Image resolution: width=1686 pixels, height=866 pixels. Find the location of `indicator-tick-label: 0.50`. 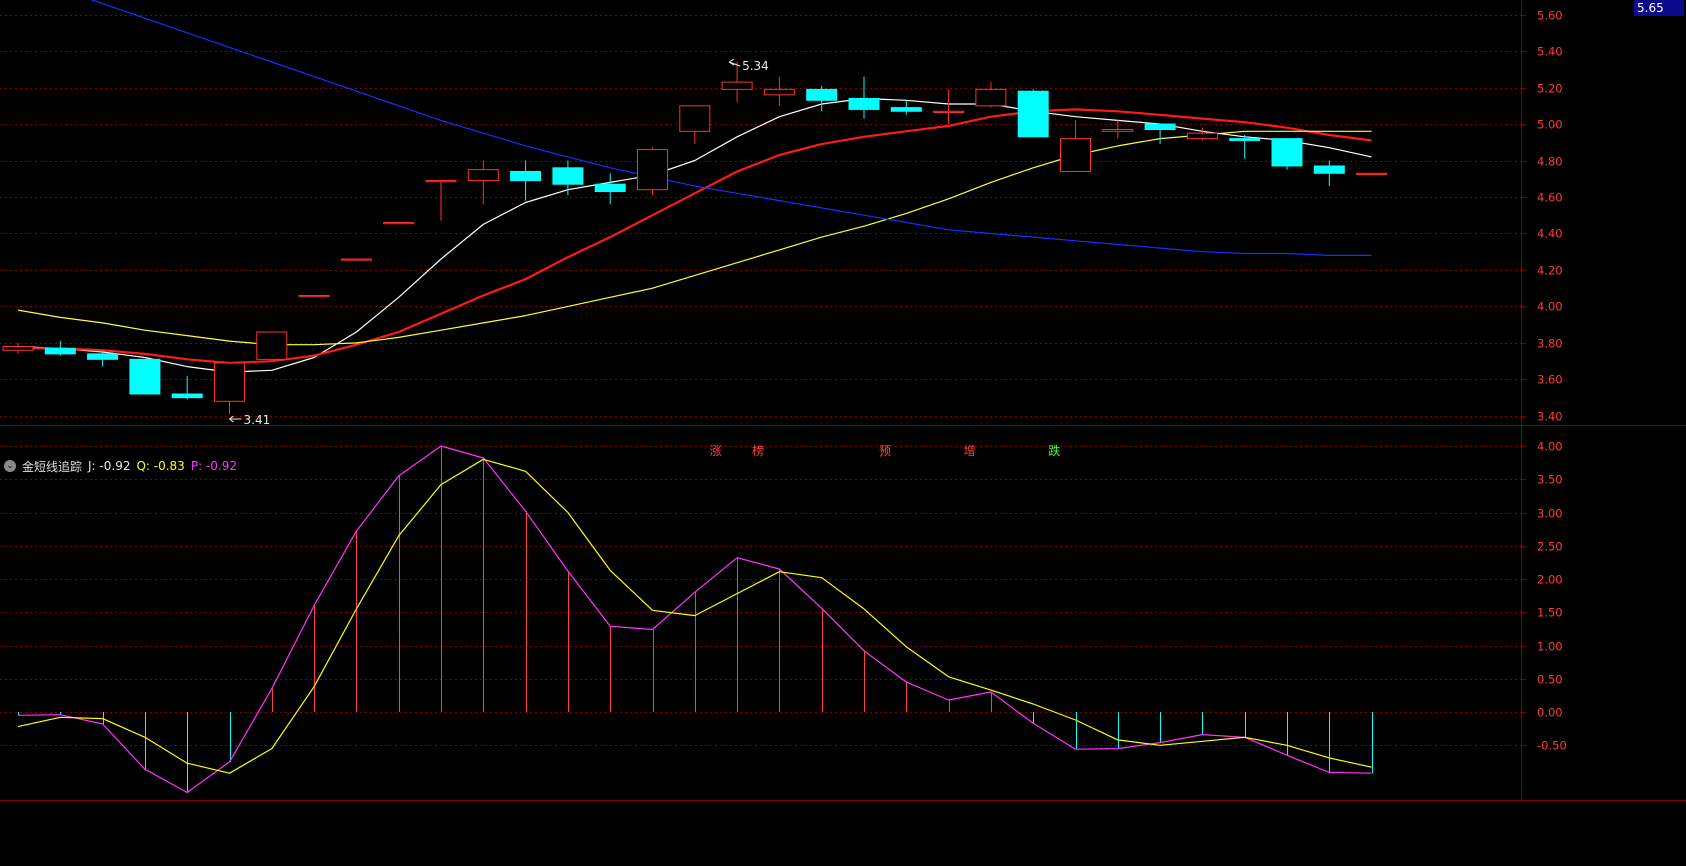

indicator-tick-label: 0.50 is located at coordinates (1550, 680).